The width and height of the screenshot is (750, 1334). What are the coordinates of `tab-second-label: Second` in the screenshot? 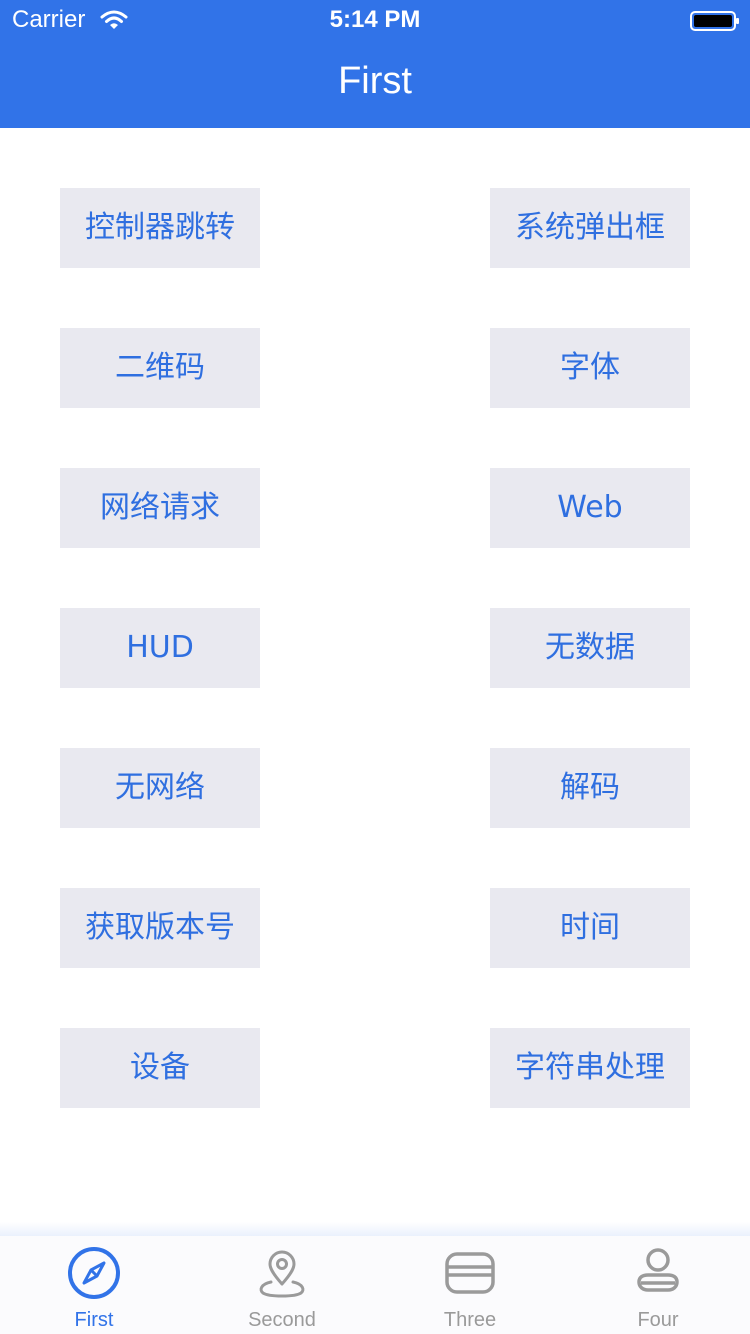 It's located at (282, 1320).